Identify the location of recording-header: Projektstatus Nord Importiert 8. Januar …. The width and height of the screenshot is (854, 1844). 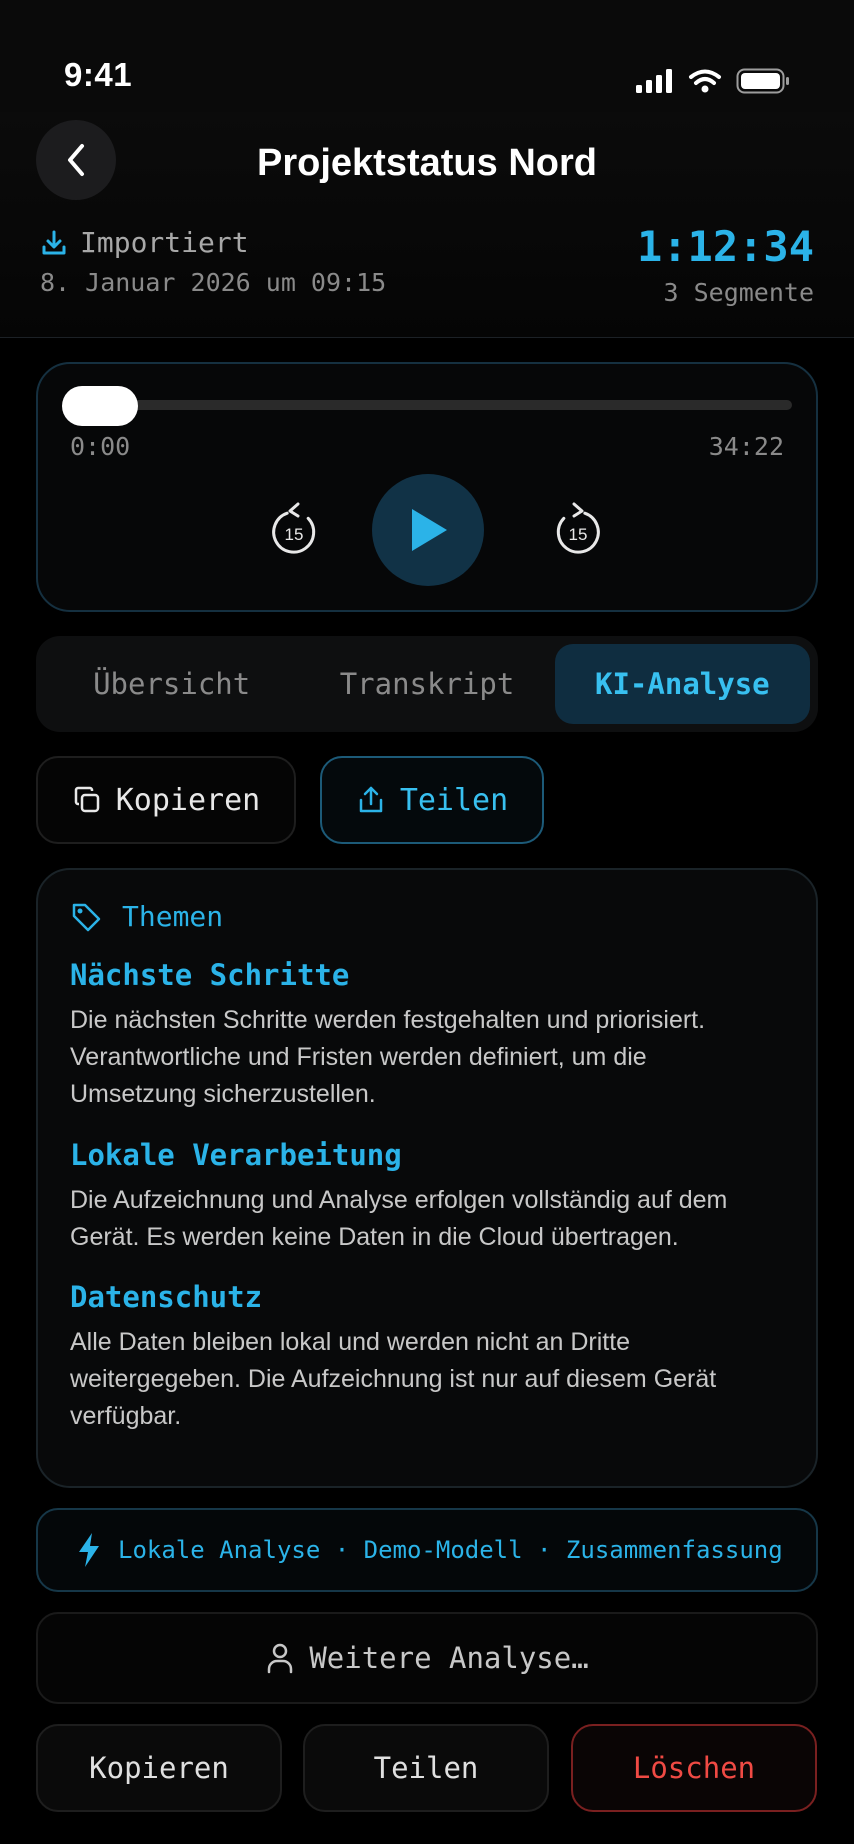
(427, 225).